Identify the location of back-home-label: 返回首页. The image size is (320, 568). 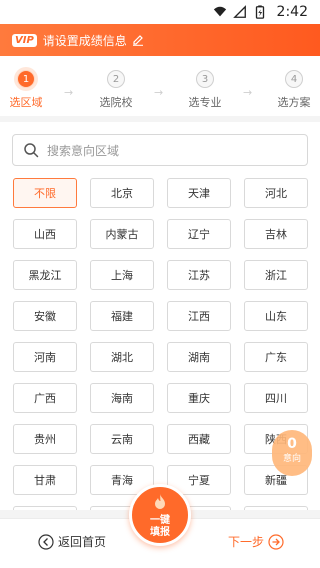
(82, 542).